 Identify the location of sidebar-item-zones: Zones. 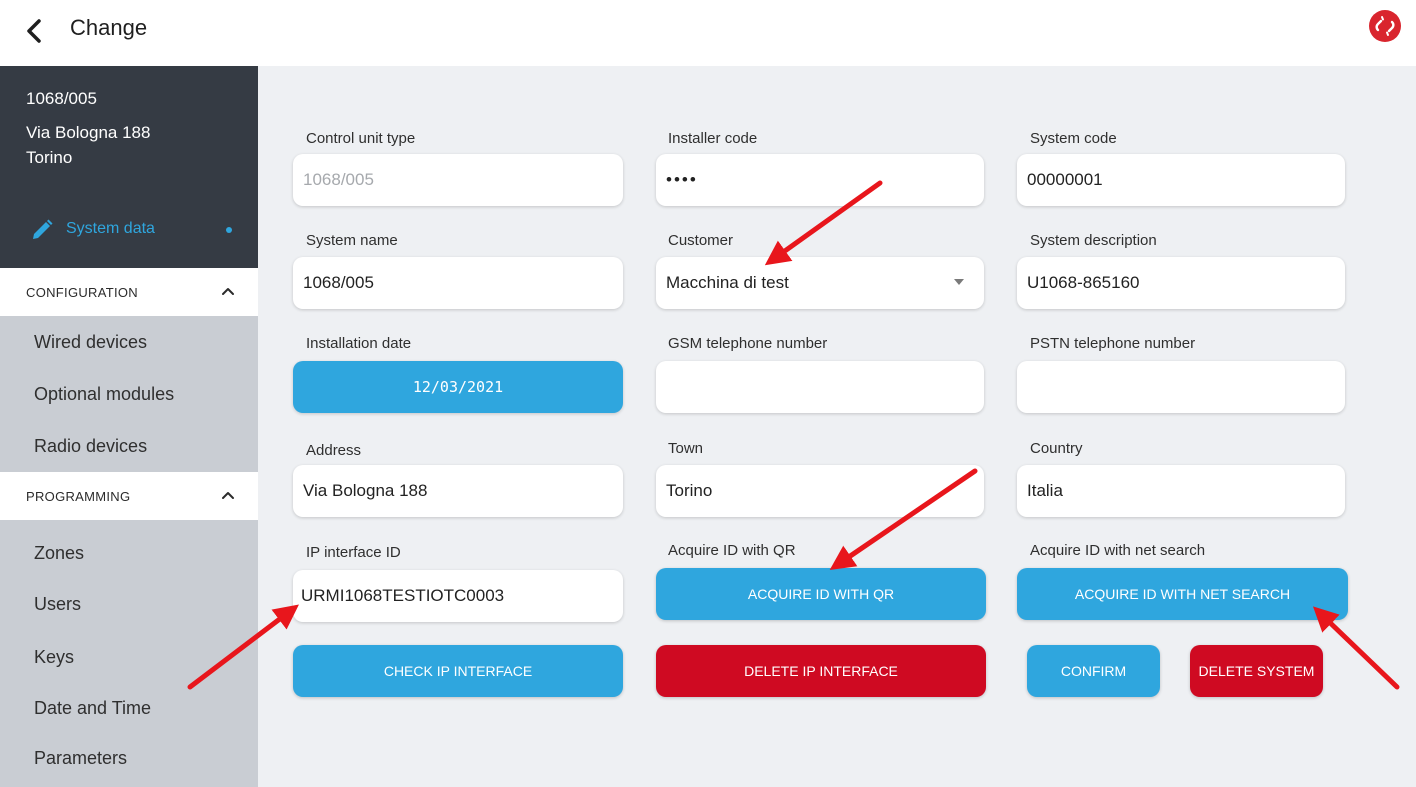
(129, 553).